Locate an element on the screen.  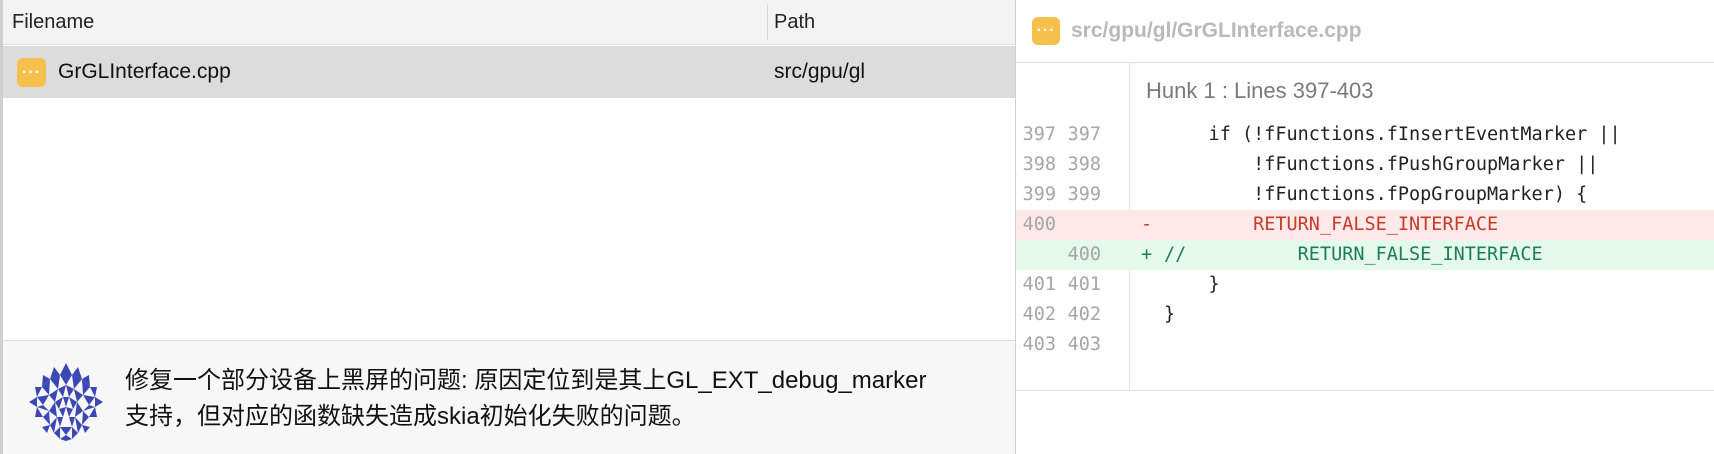
new-line-number: 399 is located at coordinates (1084, 194).